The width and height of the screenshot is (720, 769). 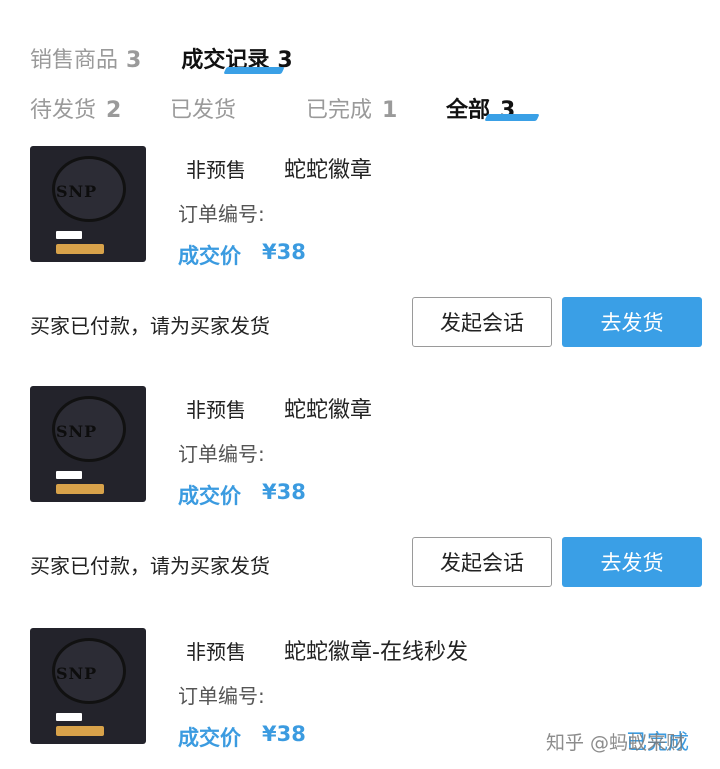 What do you see at coordinates (616, 743) in the screenshot?
I see `watermark: 知乎 @蚂蚁来财` at bounding box center [616, 743].